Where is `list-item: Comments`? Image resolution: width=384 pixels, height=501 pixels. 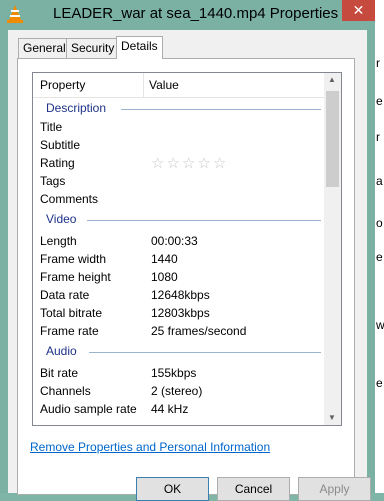
list-item: Comments is located at coordinates (179, 199).